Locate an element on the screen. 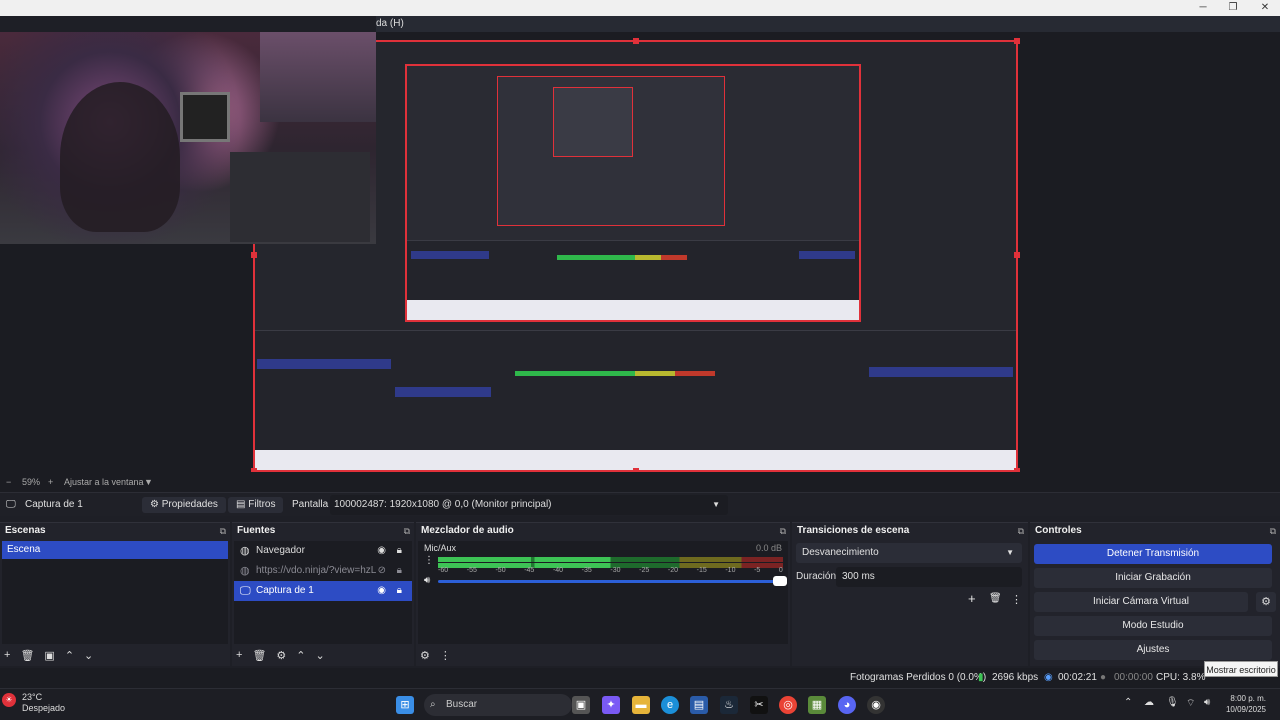 This screenshot has width=1280, height=720. maximize-button: ❐ is located at coordinates (1233, 8).